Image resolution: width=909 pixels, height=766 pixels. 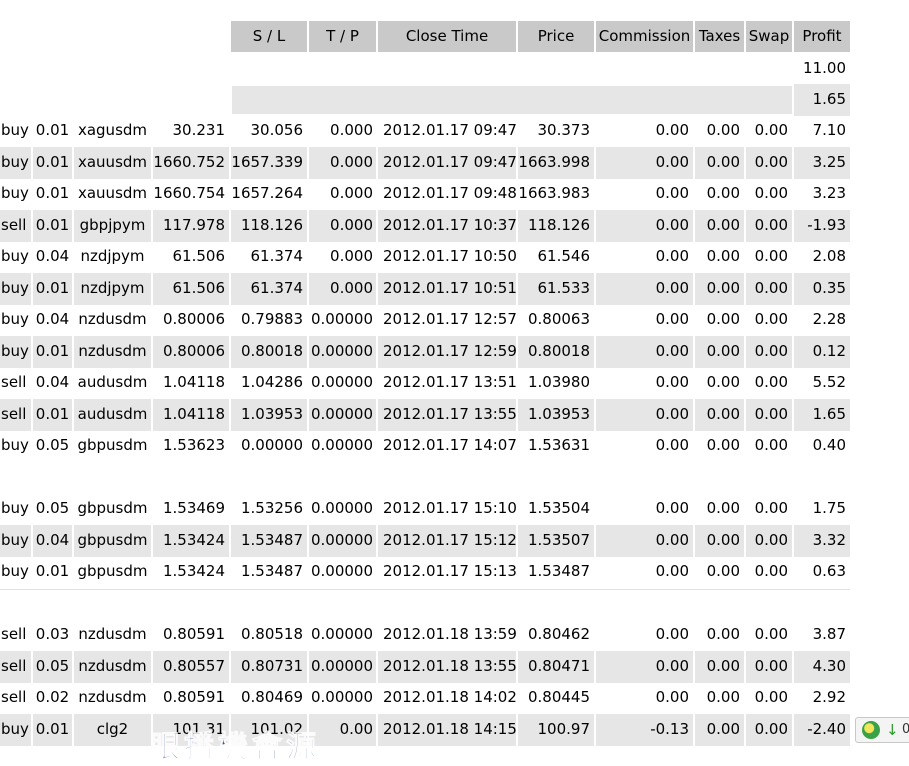 I want to click on trade-close-time: 2012.01.17 13:55, so click(x=447, y=415).